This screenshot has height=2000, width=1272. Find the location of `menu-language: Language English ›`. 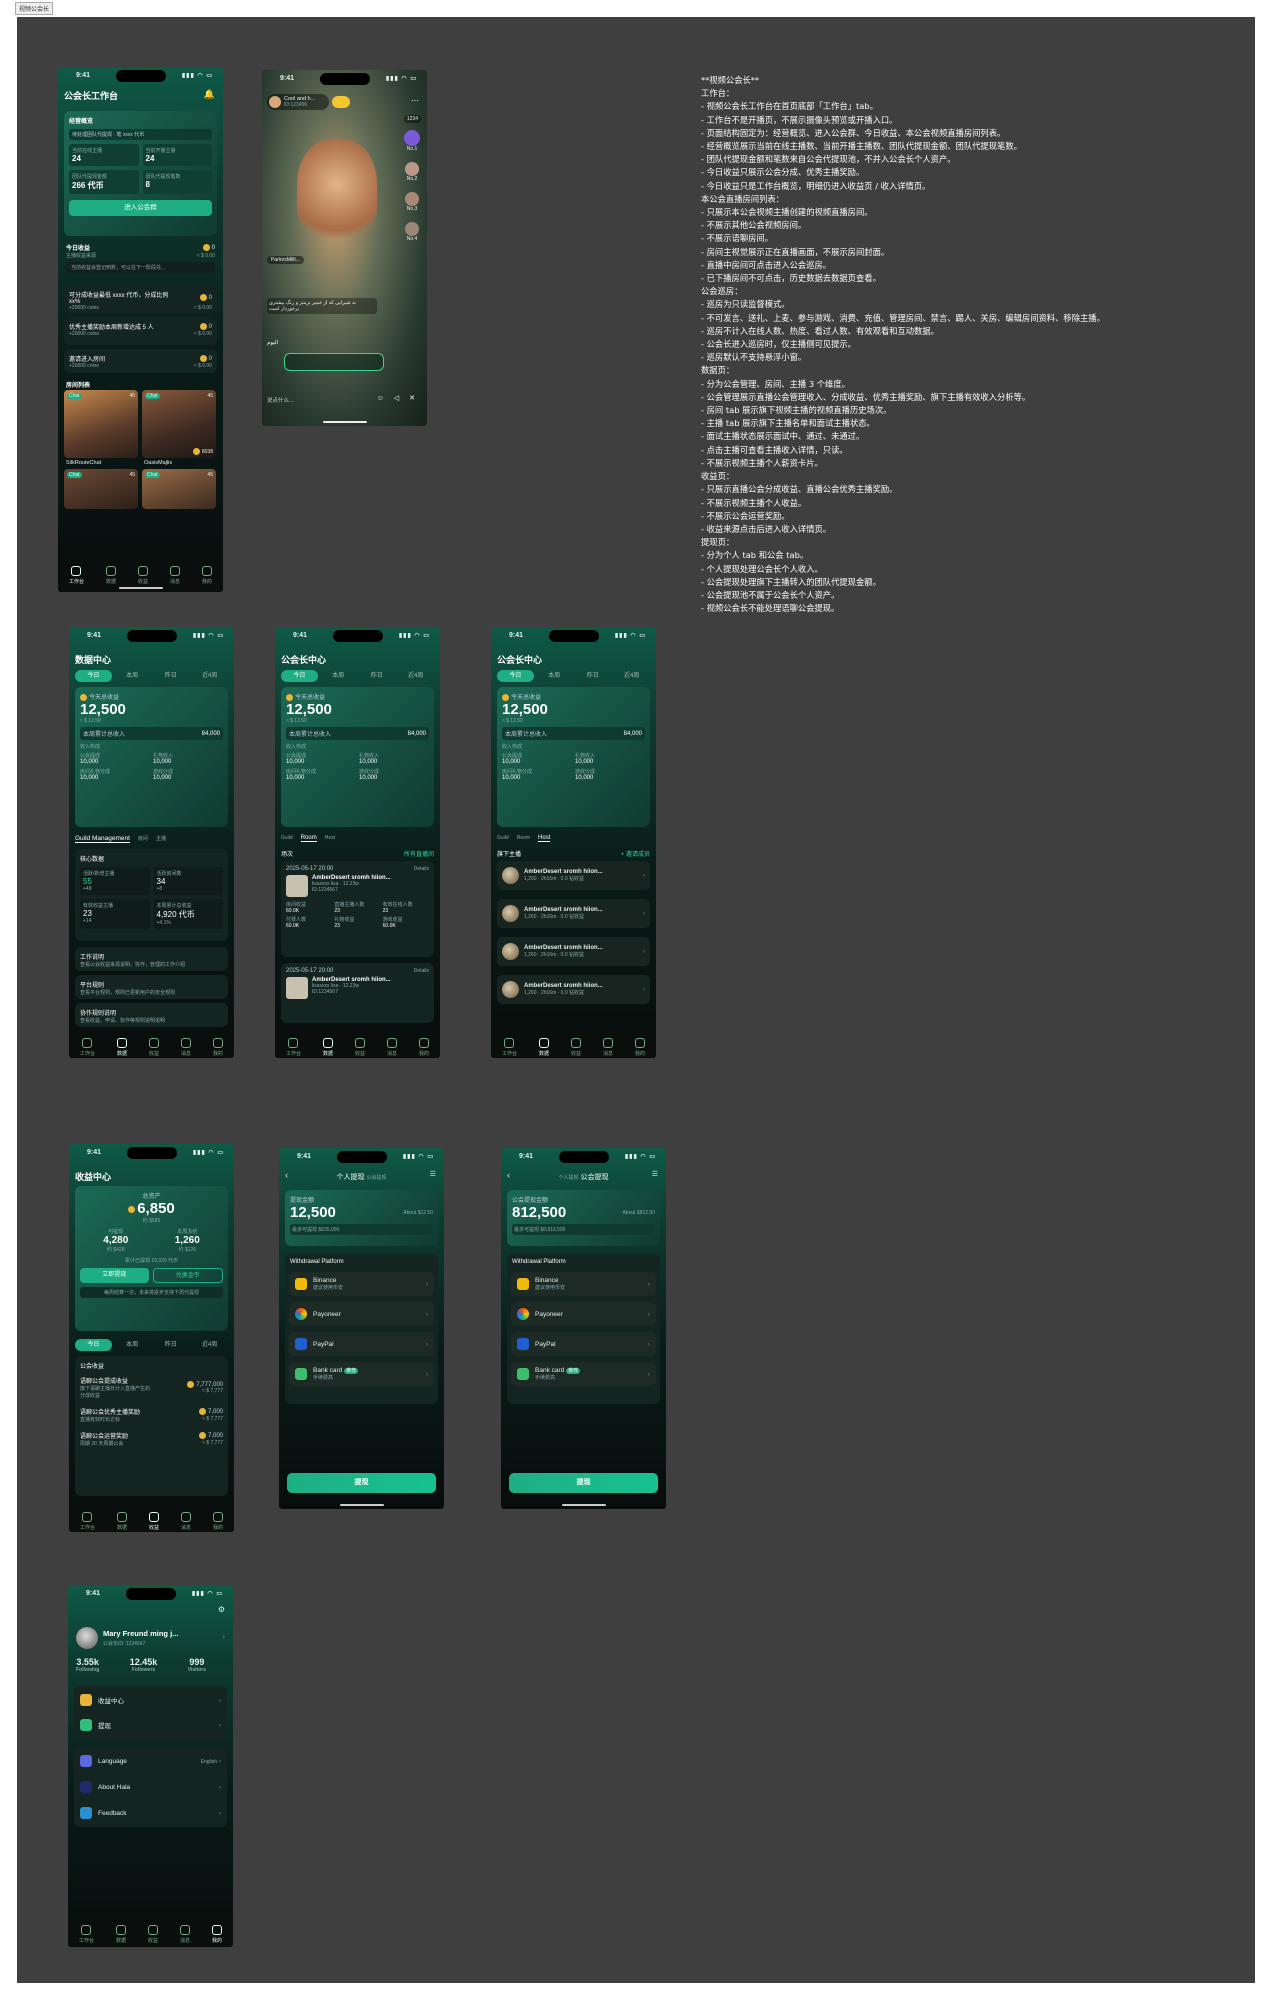

menu-language: Language English › is located at coordinates (150, 1761).